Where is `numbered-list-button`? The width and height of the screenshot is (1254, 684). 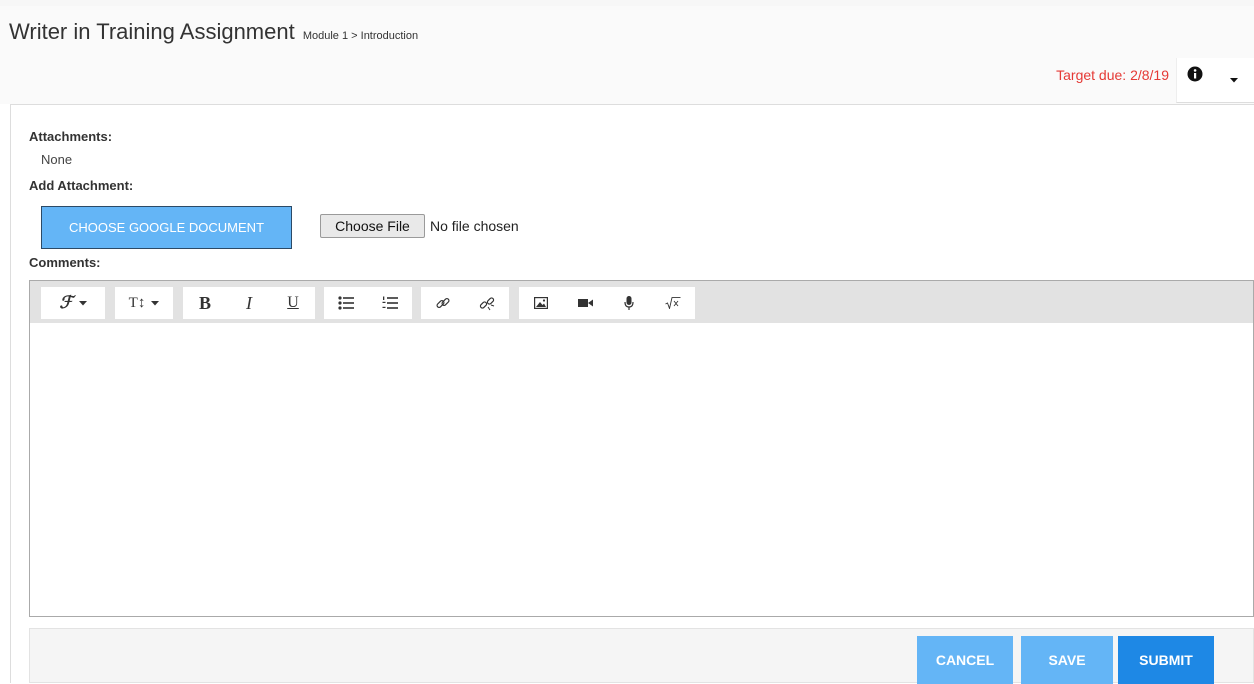 numbered-list-button is located at coordinates (390, 303).